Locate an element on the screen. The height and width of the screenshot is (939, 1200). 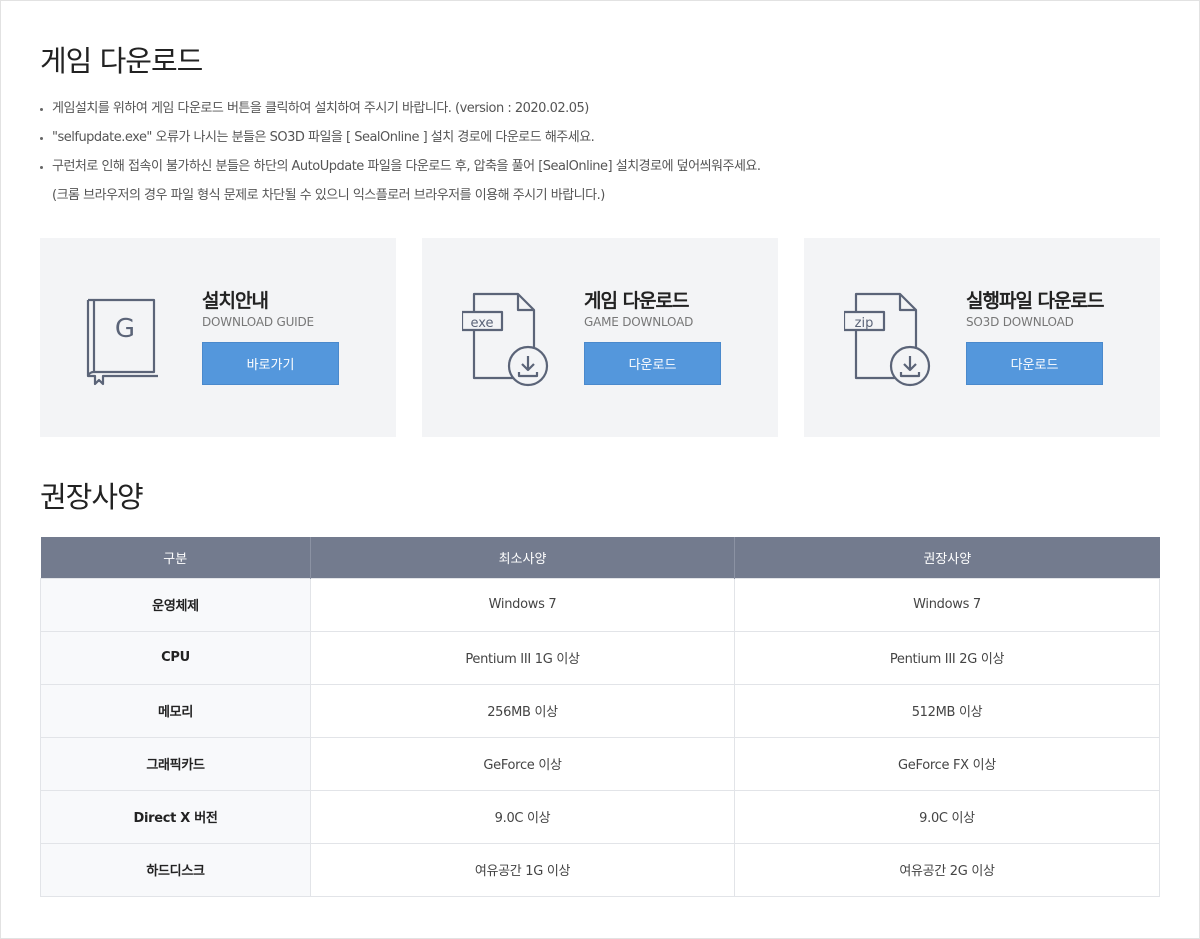
table-row: 하드디스크 여유공간 1G 이상 여유공간 2G 이상 is located at coordinates (600, 869).